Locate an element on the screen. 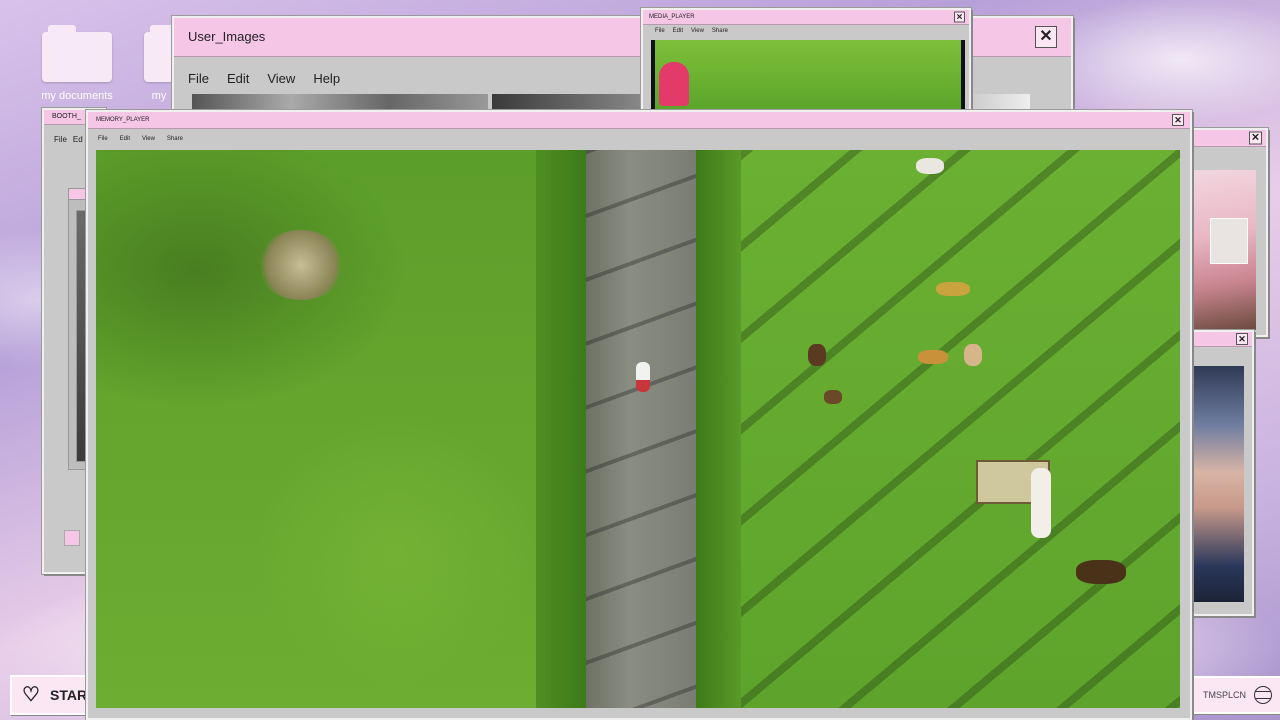  window-titlebar: MEDIA_PLAYER ✕ is located at coordinates (806, 17).